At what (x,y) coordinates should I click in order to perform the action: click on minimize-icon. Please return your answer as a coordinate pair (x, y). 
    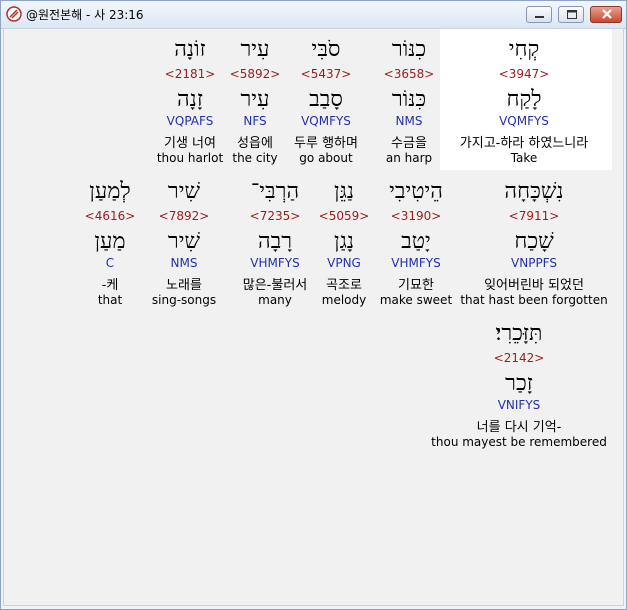
    Looking at the image, I should click on (539, 17).